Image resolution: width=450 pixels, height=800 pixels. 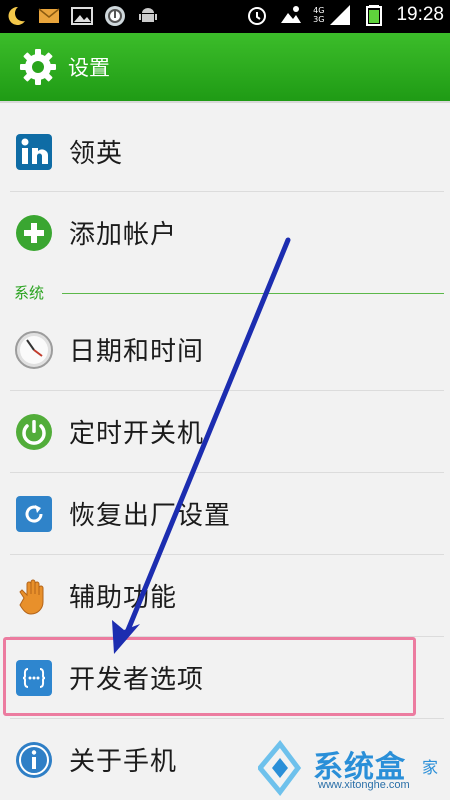 I want to click on settings-item-factory-reset: 恢复出厂设置, so click(x=225, y=513).